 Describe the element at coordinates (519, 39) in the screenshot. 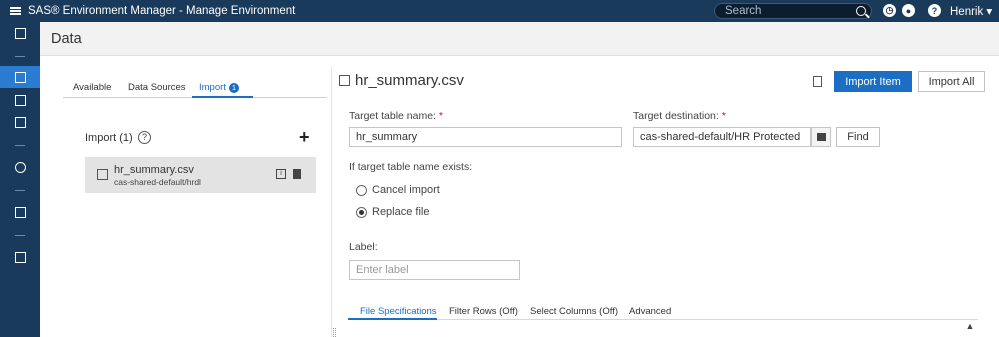

I see `page-header: Data` at that location.